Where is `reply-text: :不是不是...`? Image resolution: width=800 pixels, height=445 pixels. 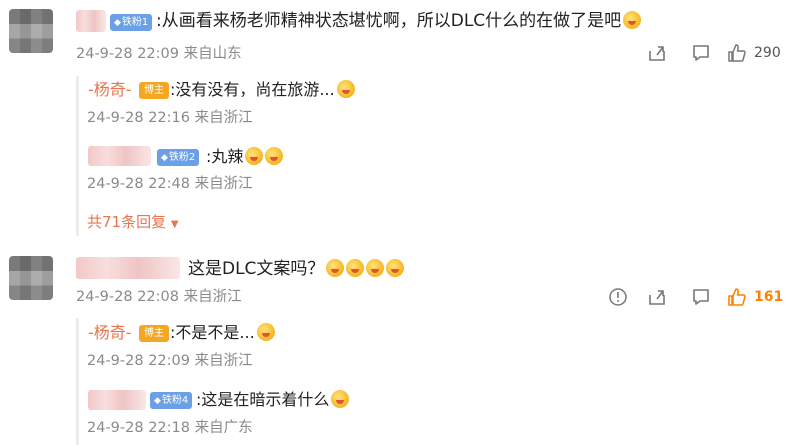 reply-text: :不是不是... is located at coordinates (222, 333).